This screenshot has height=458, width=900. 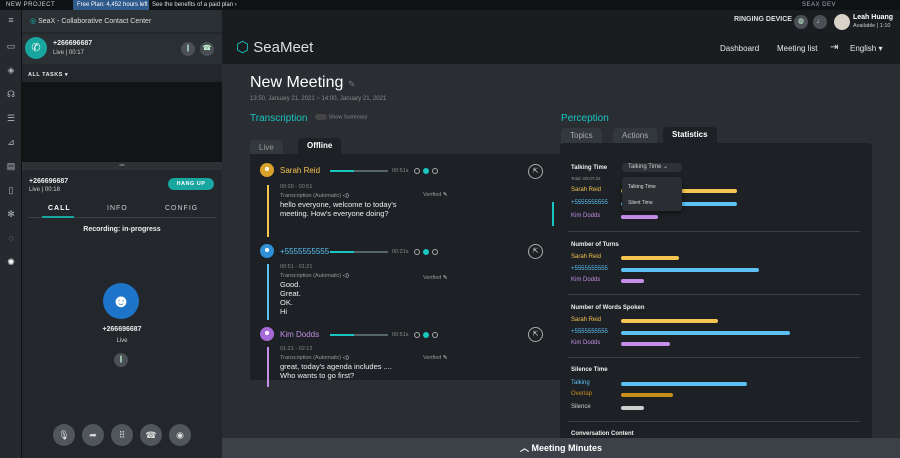 What do you see at coordinates (842, 22) in the screenshot?
I see `avatar` at bounding box center [842, 22].